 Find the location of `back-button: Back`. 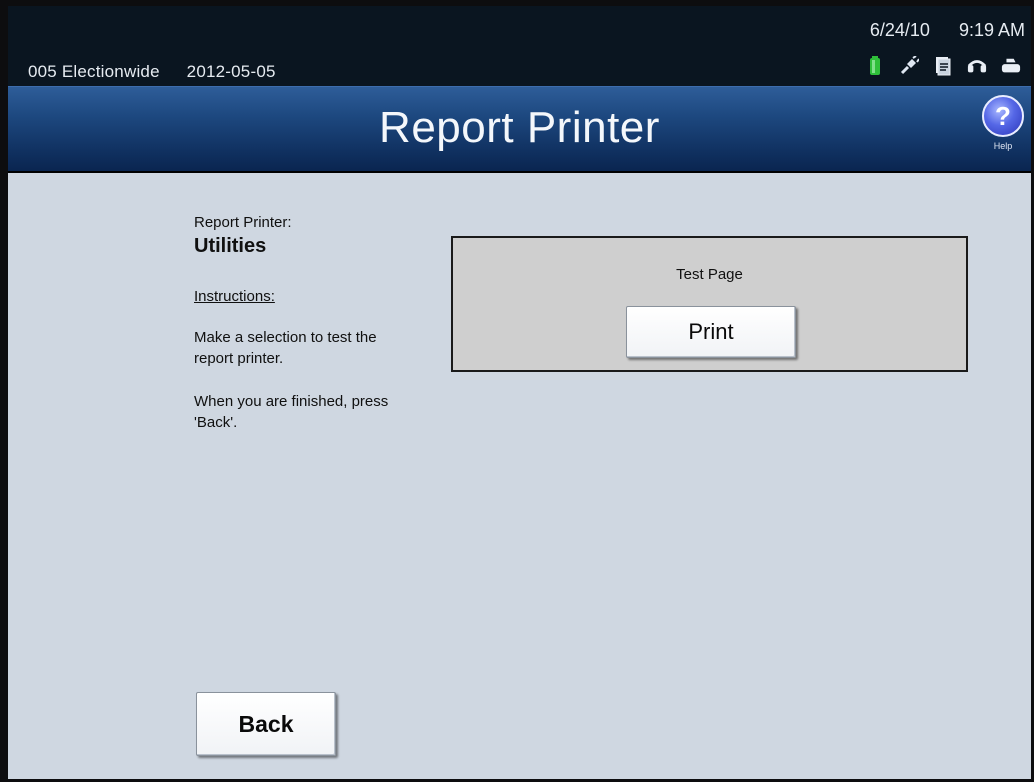

back-button: Back is located at coordinates (266, 724).